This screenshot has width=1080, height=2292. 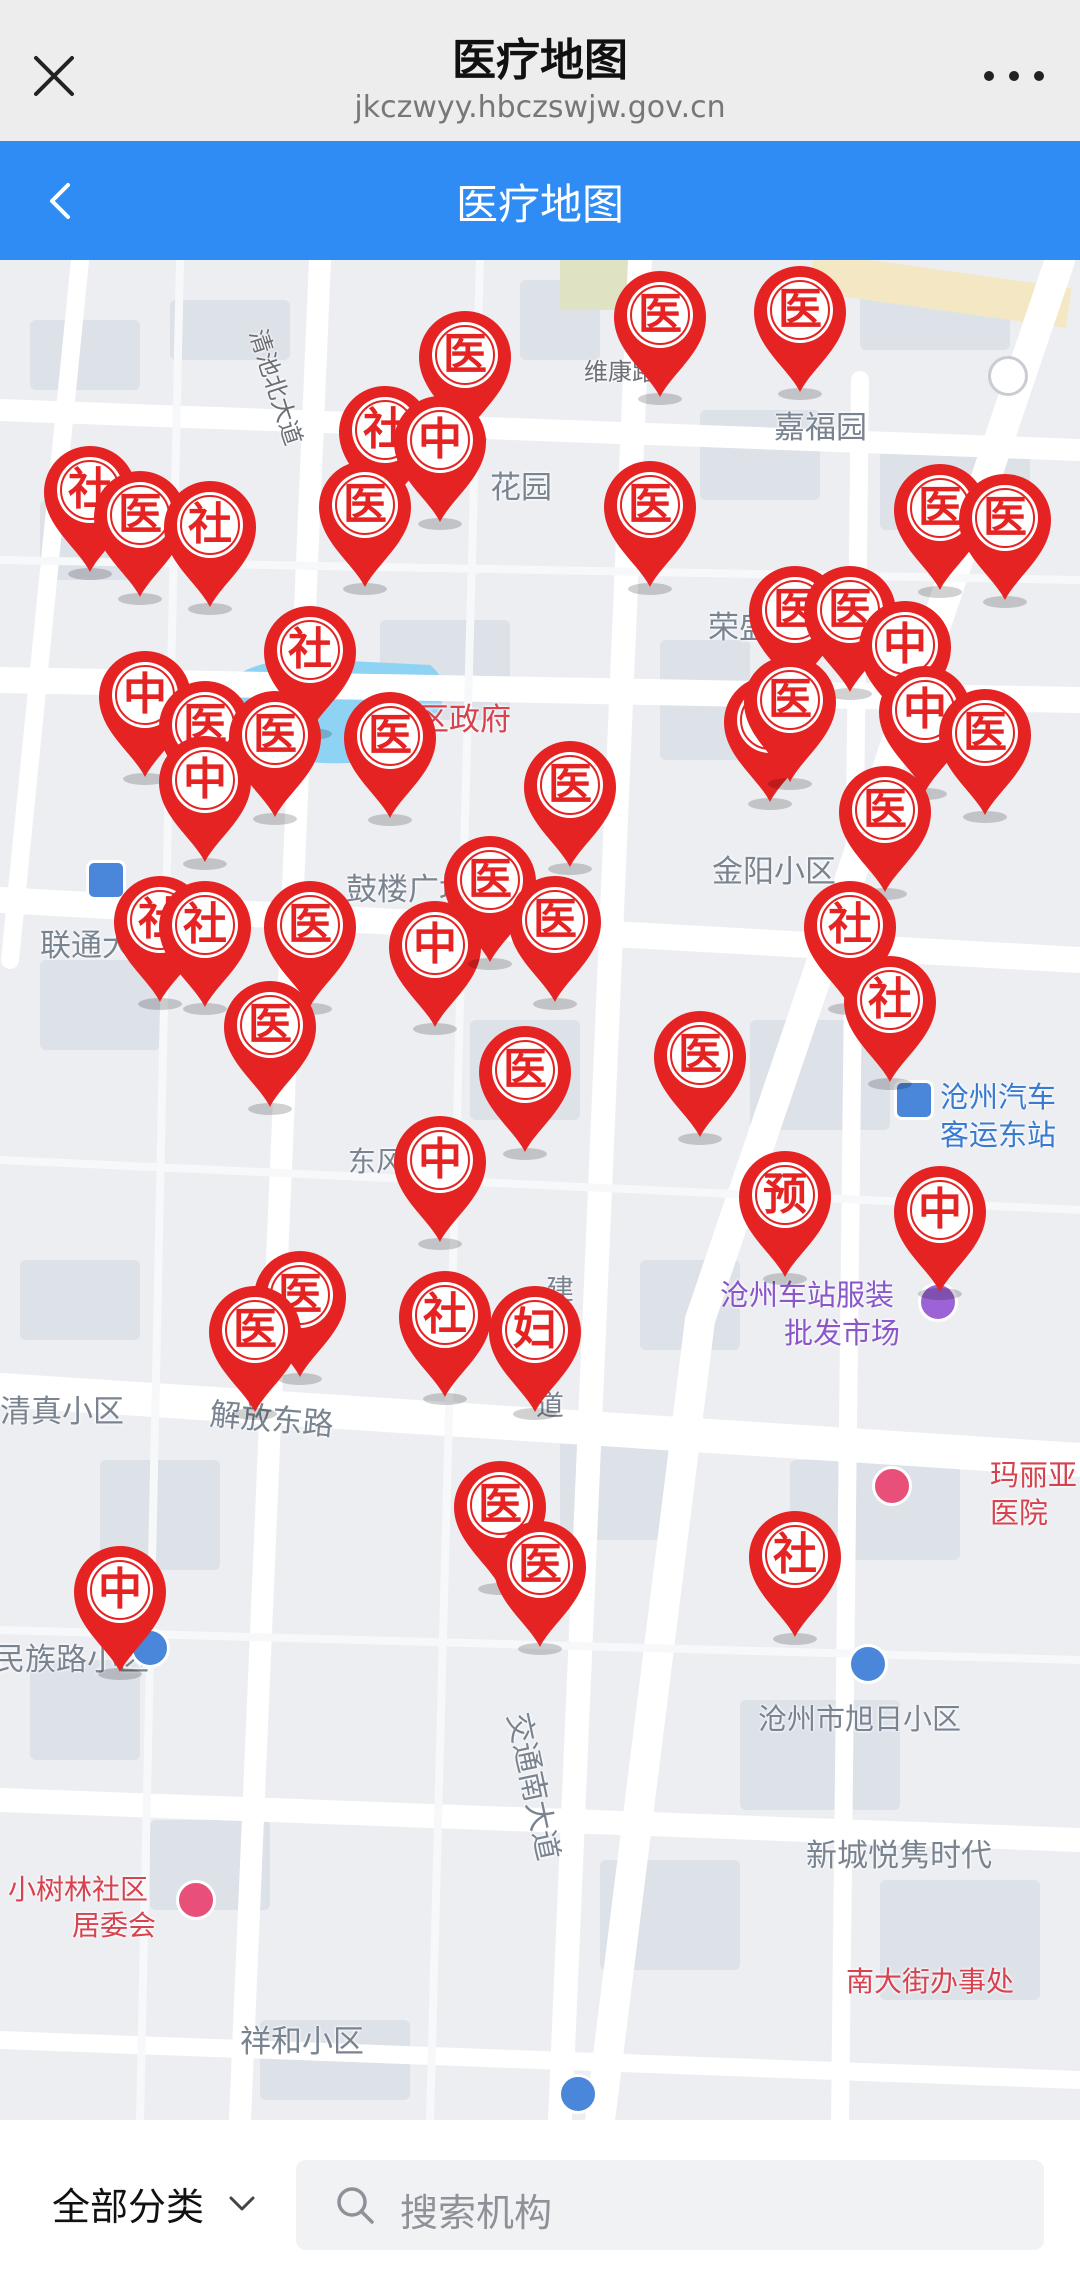 I want to click on map-label-xianghe: 祥和小区, so click(x=302, y=2042).